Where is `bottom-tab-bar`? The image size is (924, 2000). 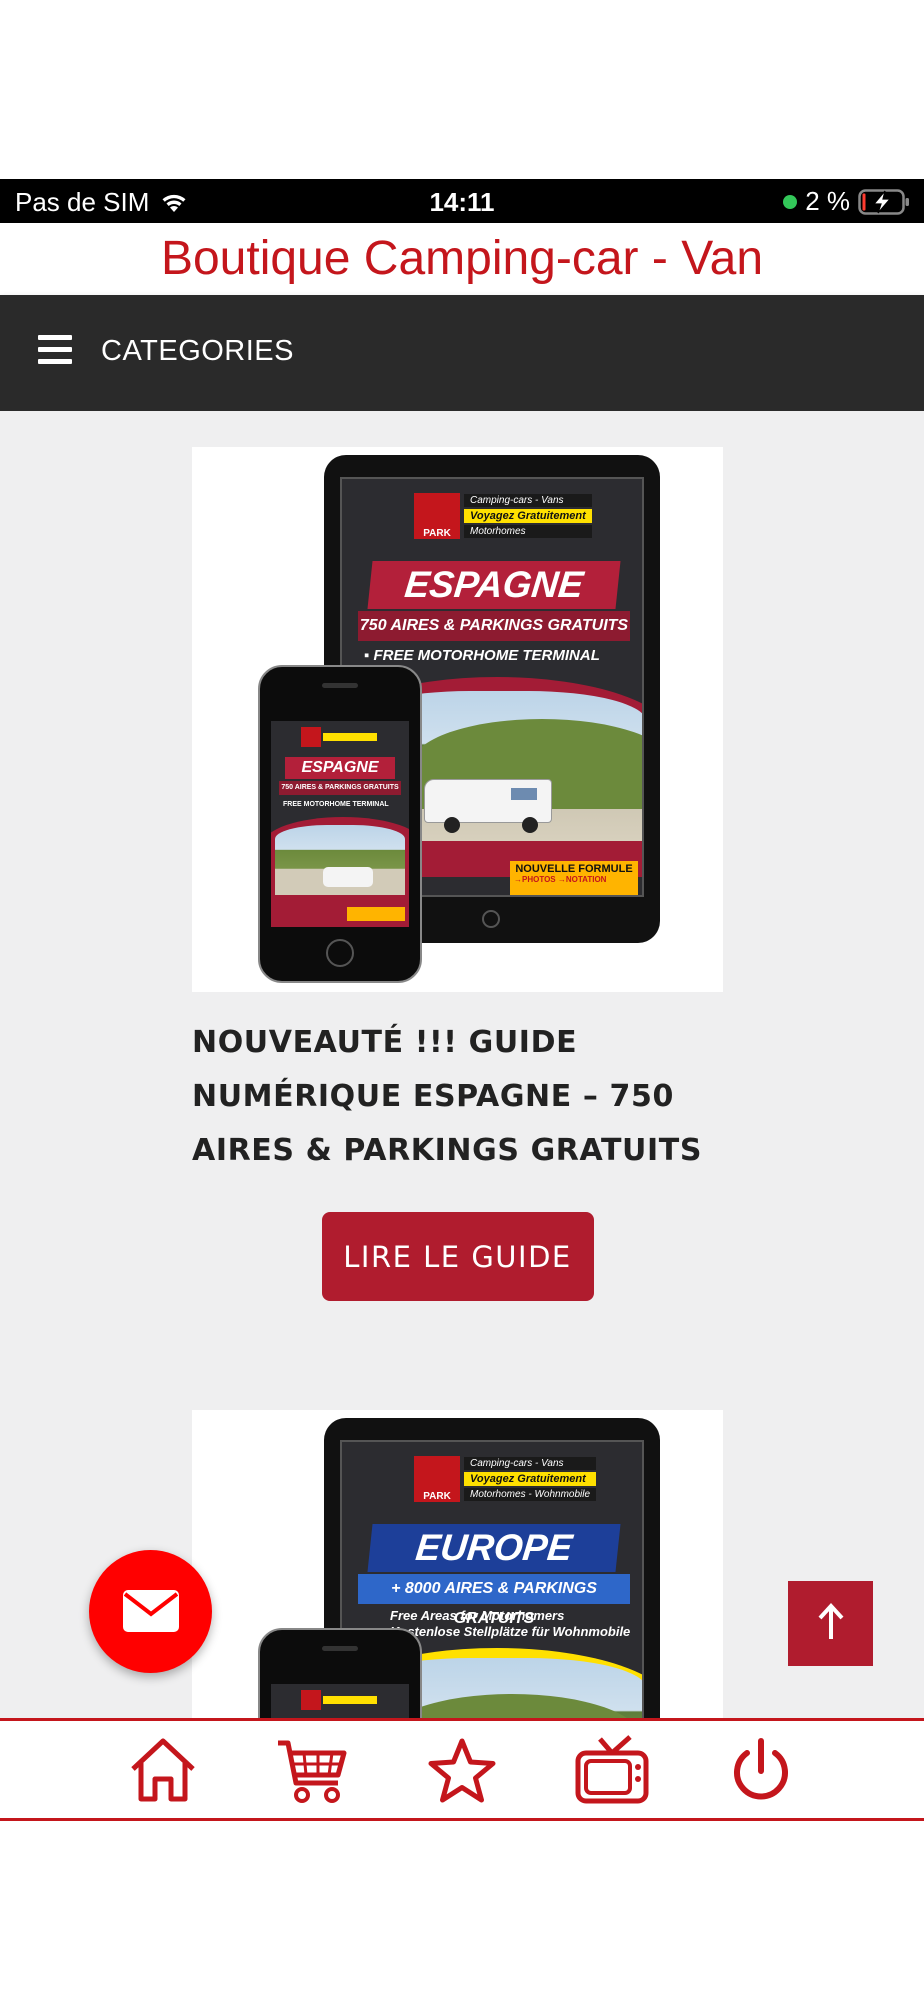
bottom-tab-bar is located at coordinates (462, 1769).